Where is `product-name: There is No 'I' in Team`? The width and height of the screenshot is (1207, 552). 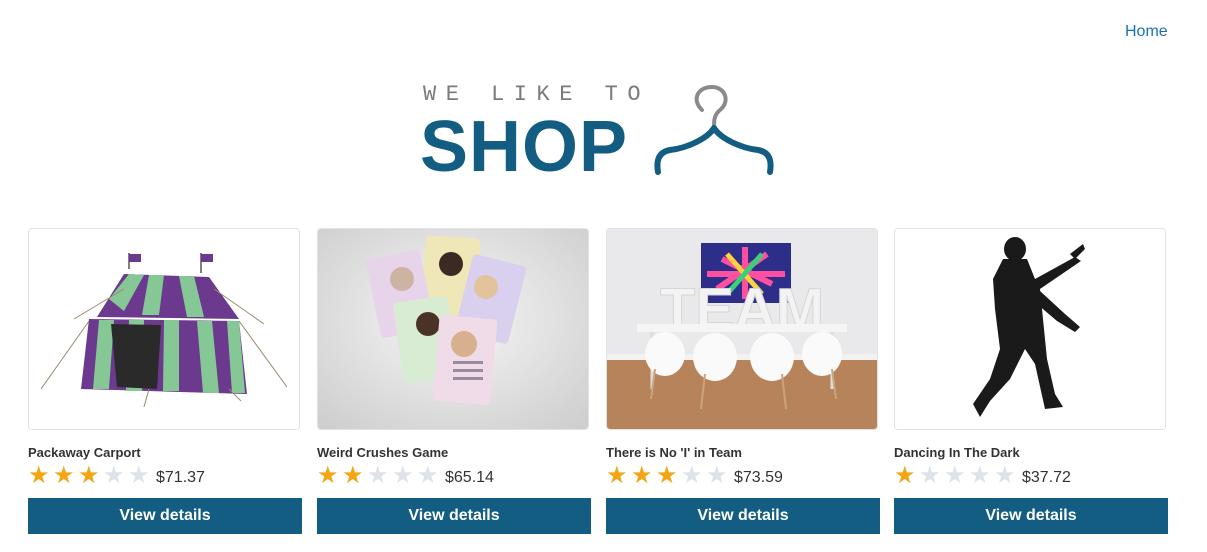
product-name: There is No 'I' in Team is located at coordinates (743, 452).